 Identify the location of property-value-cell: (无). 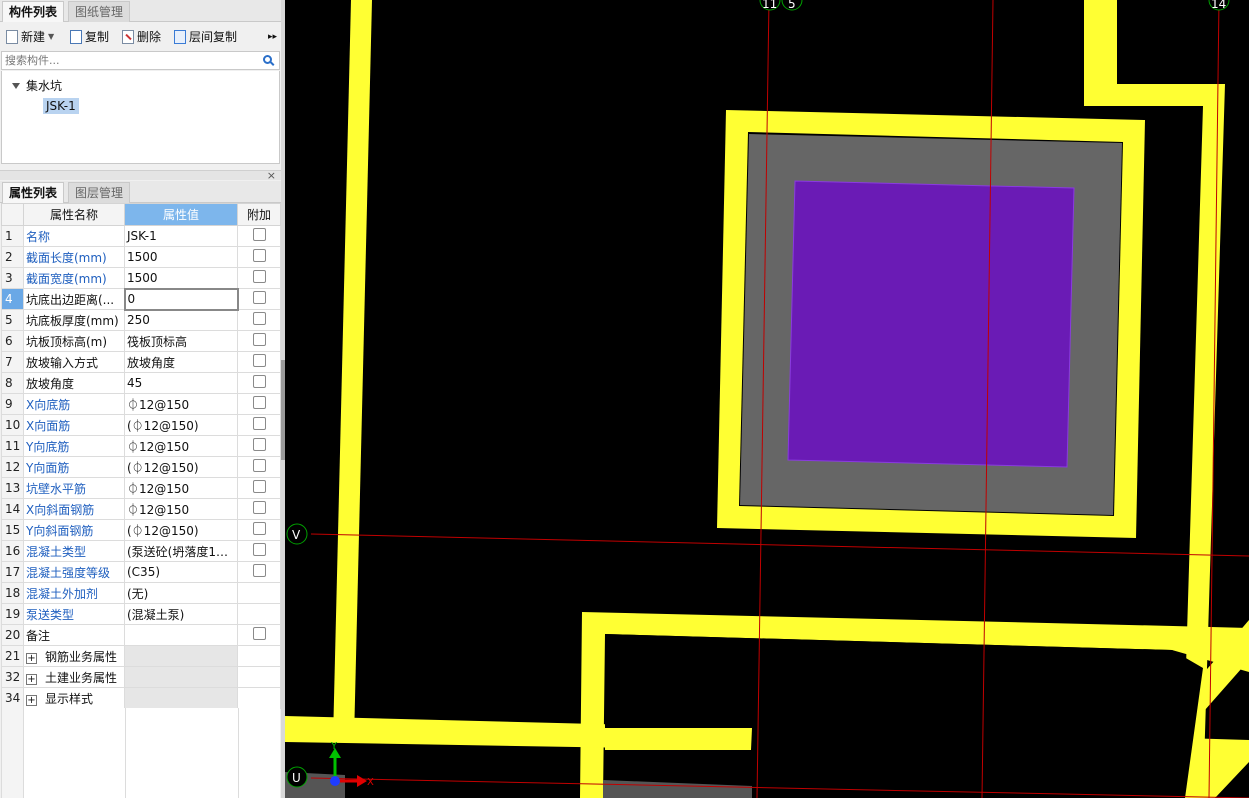
(181, 593).